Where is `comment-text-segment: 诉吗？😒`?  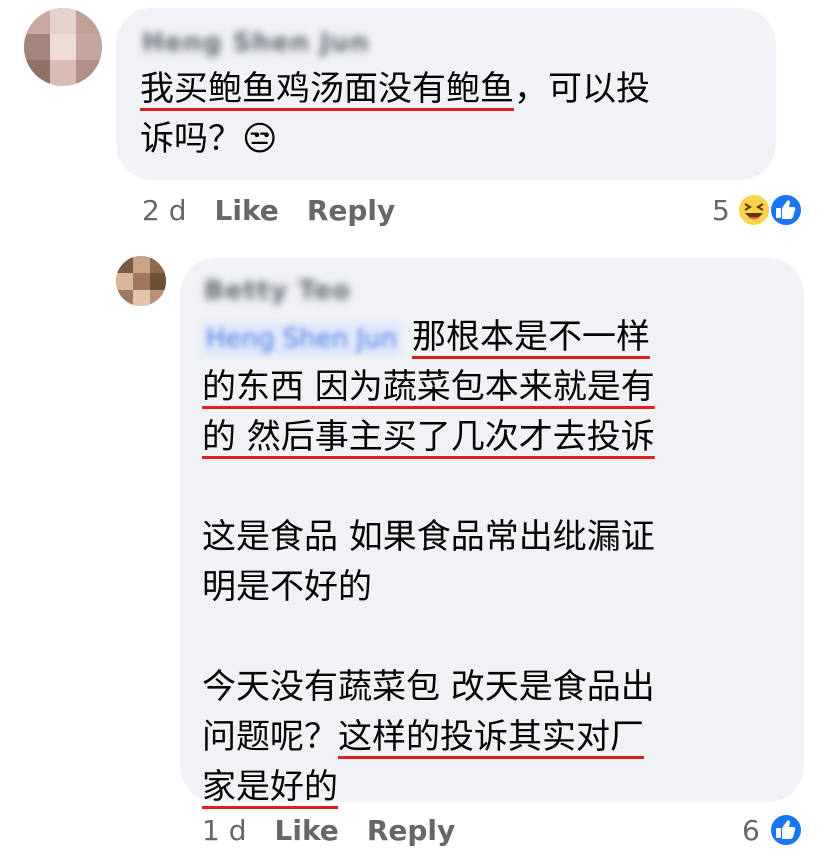
comment-text-segment: 诉吗？😒 is located at coordinates (209, 139).